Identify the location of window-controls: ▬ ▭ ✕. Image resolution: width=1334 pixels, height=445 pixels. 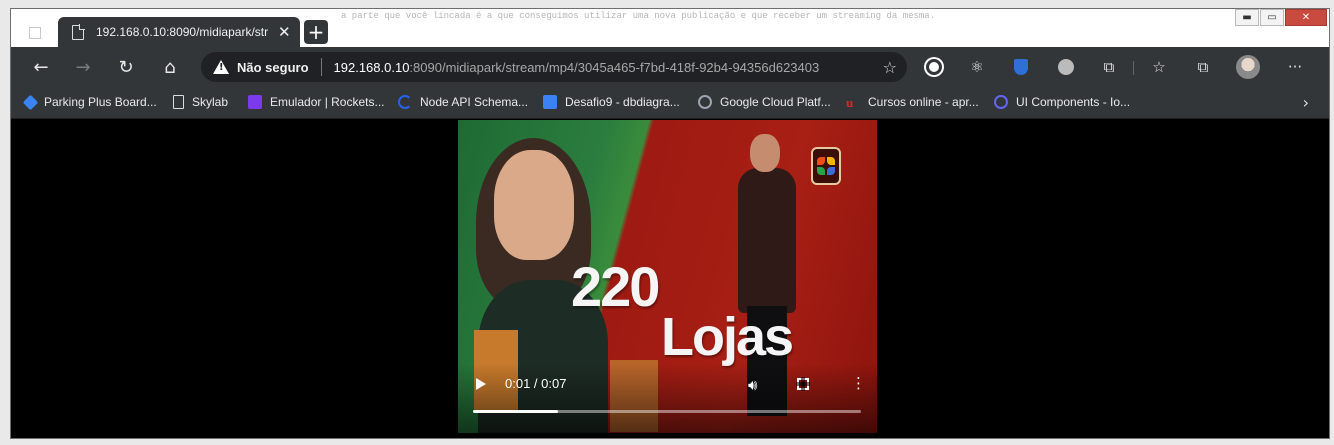
(1281, 17).